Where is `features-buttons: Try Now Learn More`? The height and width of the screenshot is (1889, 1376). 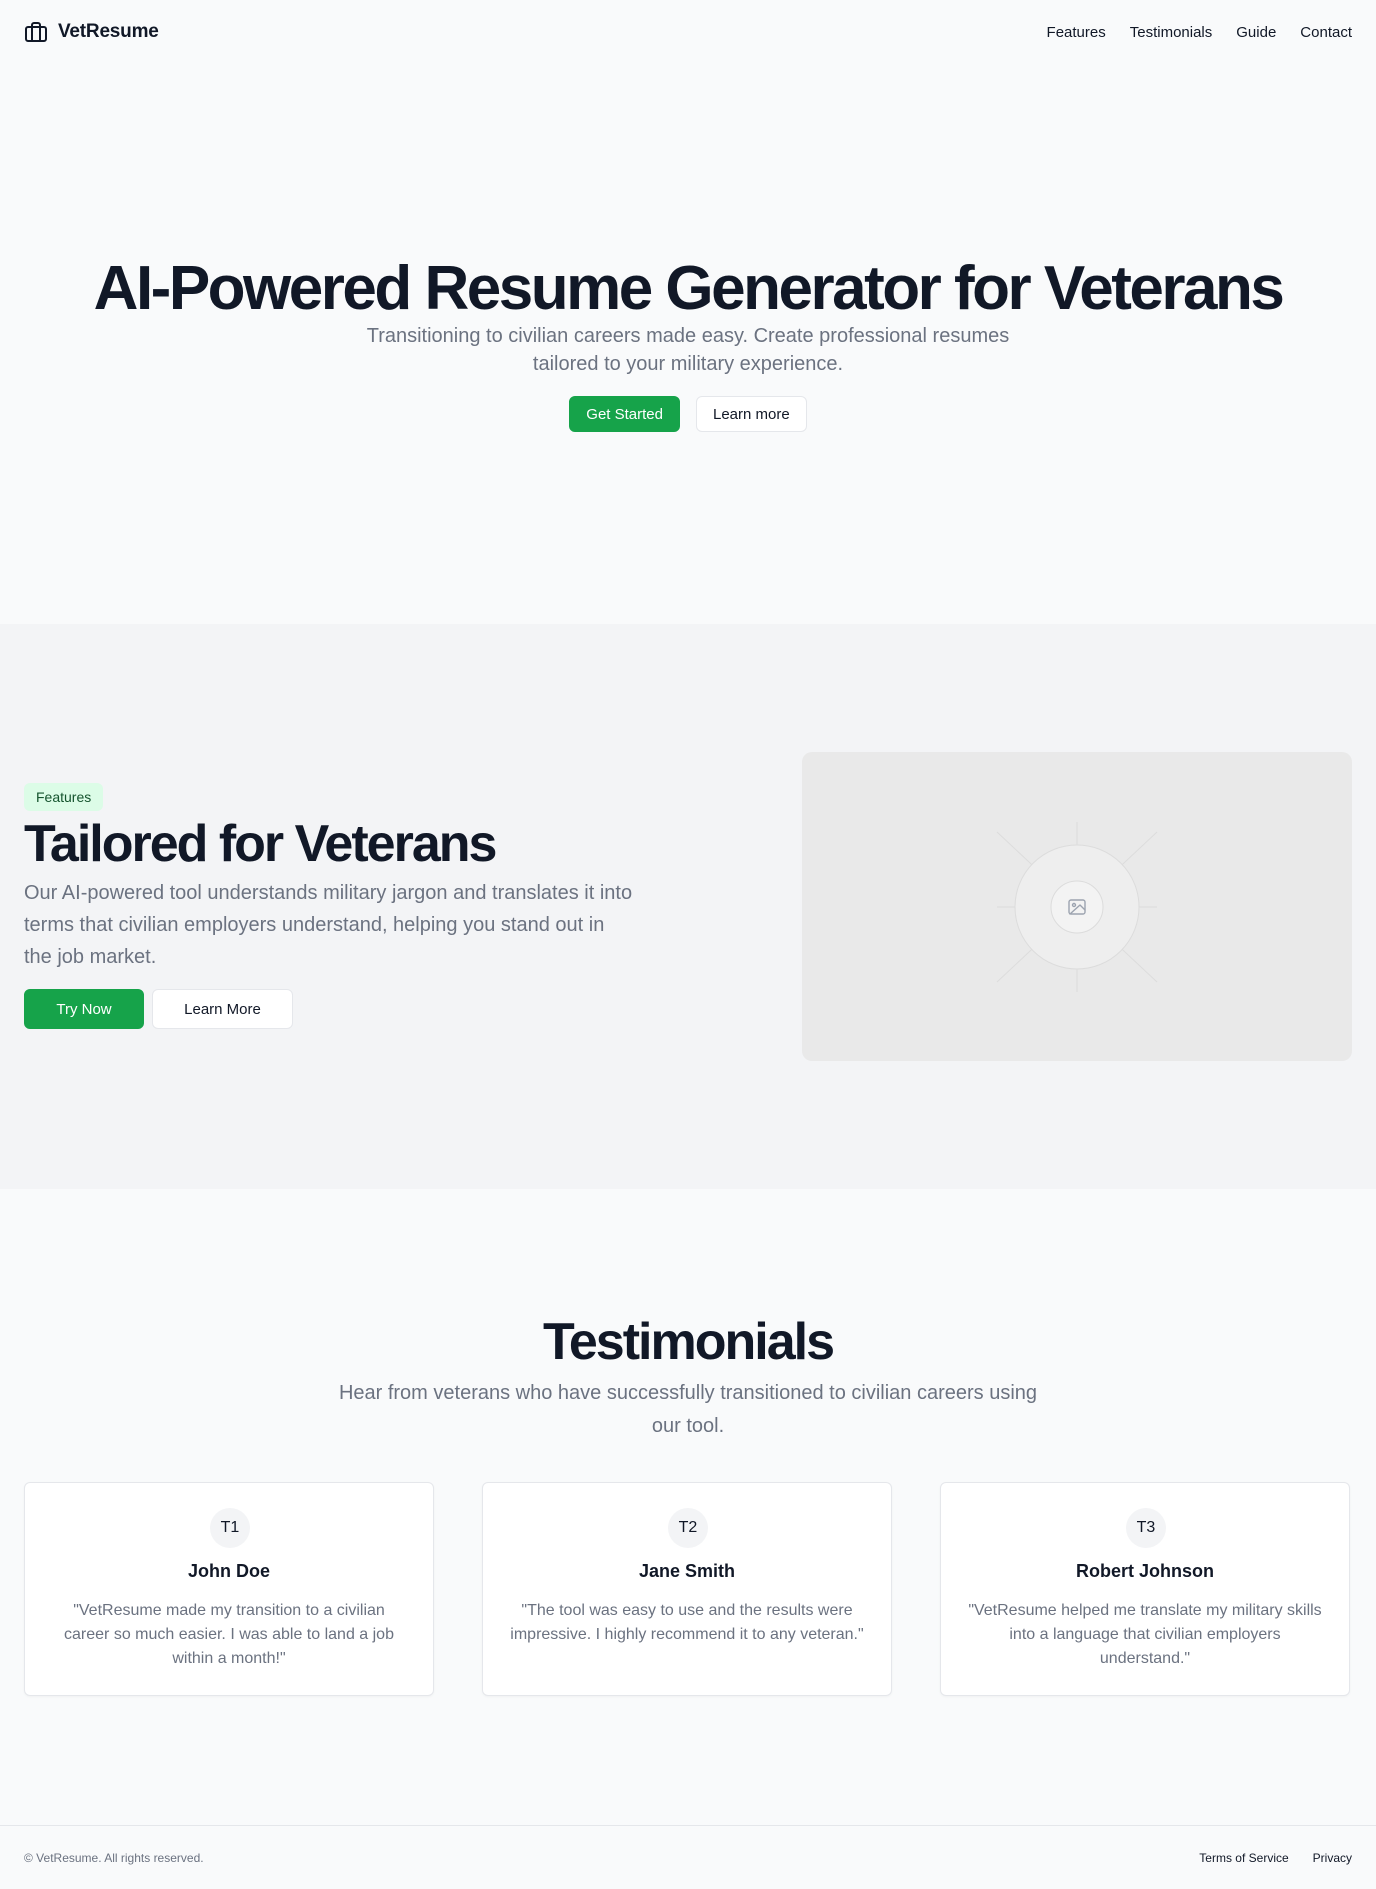
features-buttons: Try Now Learn More is located at coordinates (158, 1009).